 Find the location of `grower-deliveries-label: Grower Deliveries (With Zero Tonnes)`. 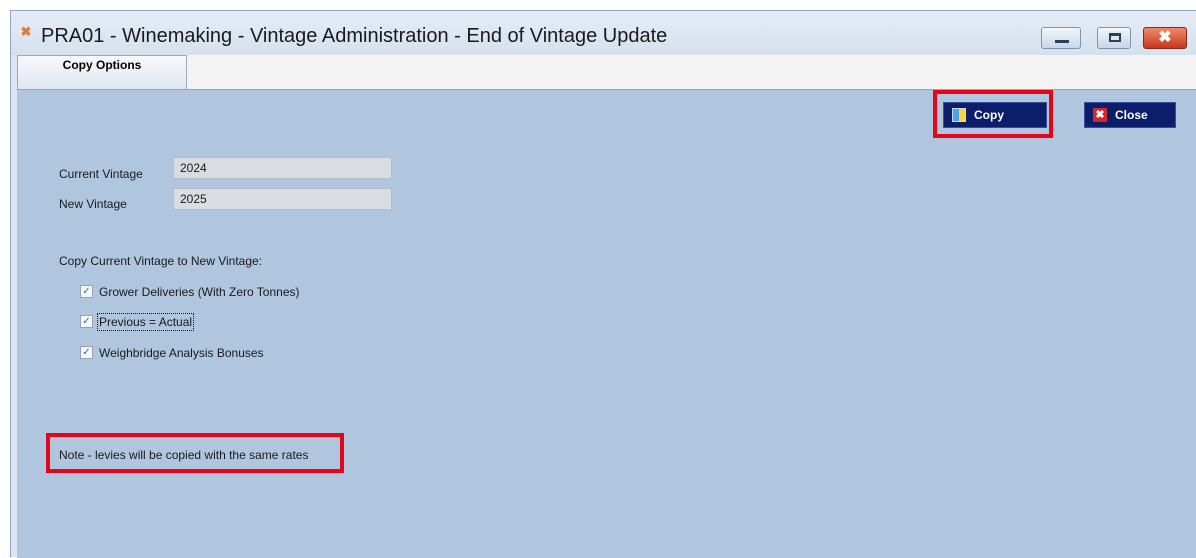

grower-deliveries-label: Grower Deliveries (With Zero Tonnes) is located at coordinates (199, 292).